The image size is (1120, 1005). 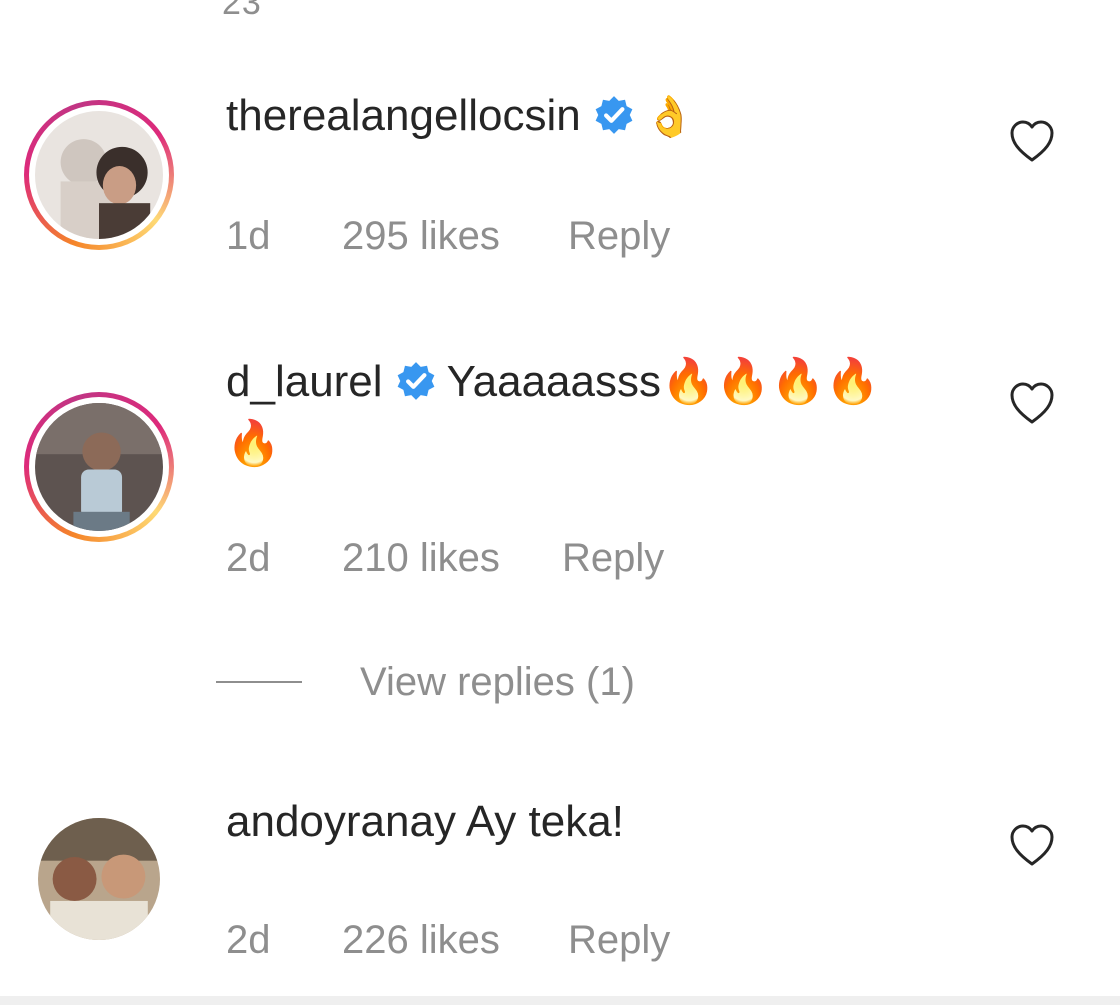 What do you see at coordinates (259, 682) in the screenshot?
I see `view-replies-divider` at bounding box center [259, 682].